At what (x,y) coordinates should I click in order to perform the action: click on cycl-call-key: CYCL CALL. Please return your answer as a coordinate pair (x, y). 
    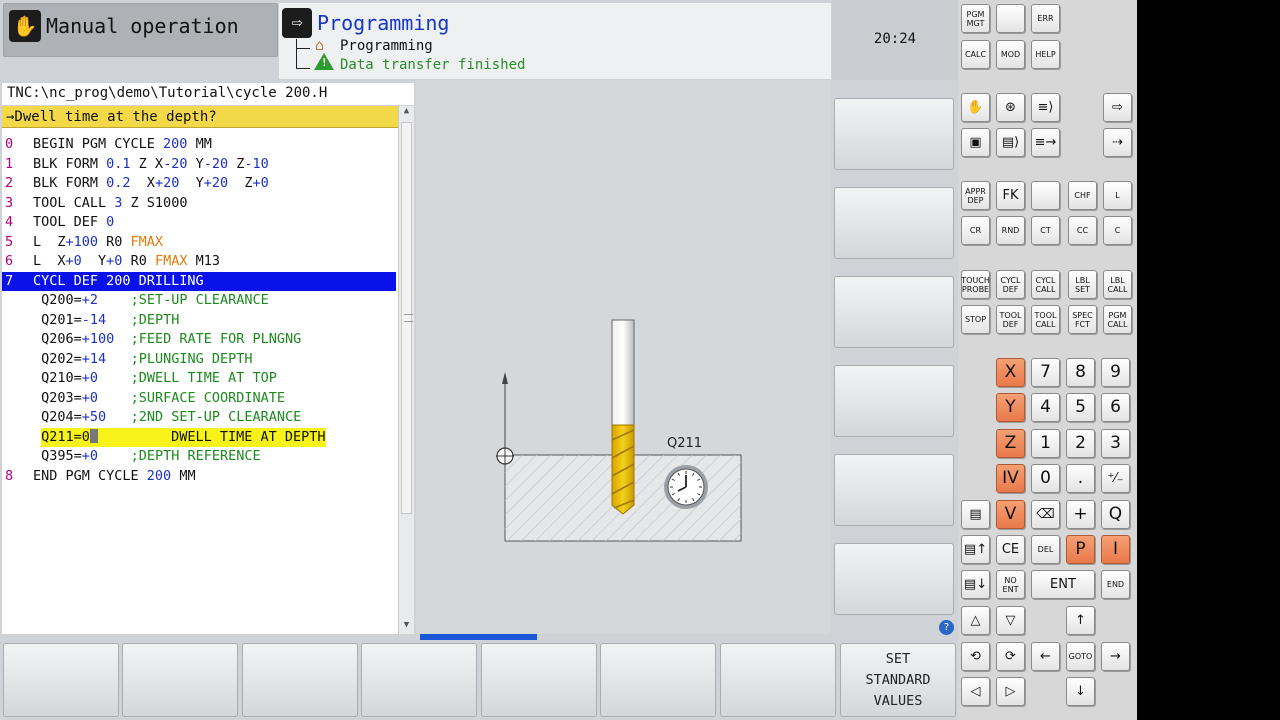
    Looking at the image, I should click on (1045, 284).